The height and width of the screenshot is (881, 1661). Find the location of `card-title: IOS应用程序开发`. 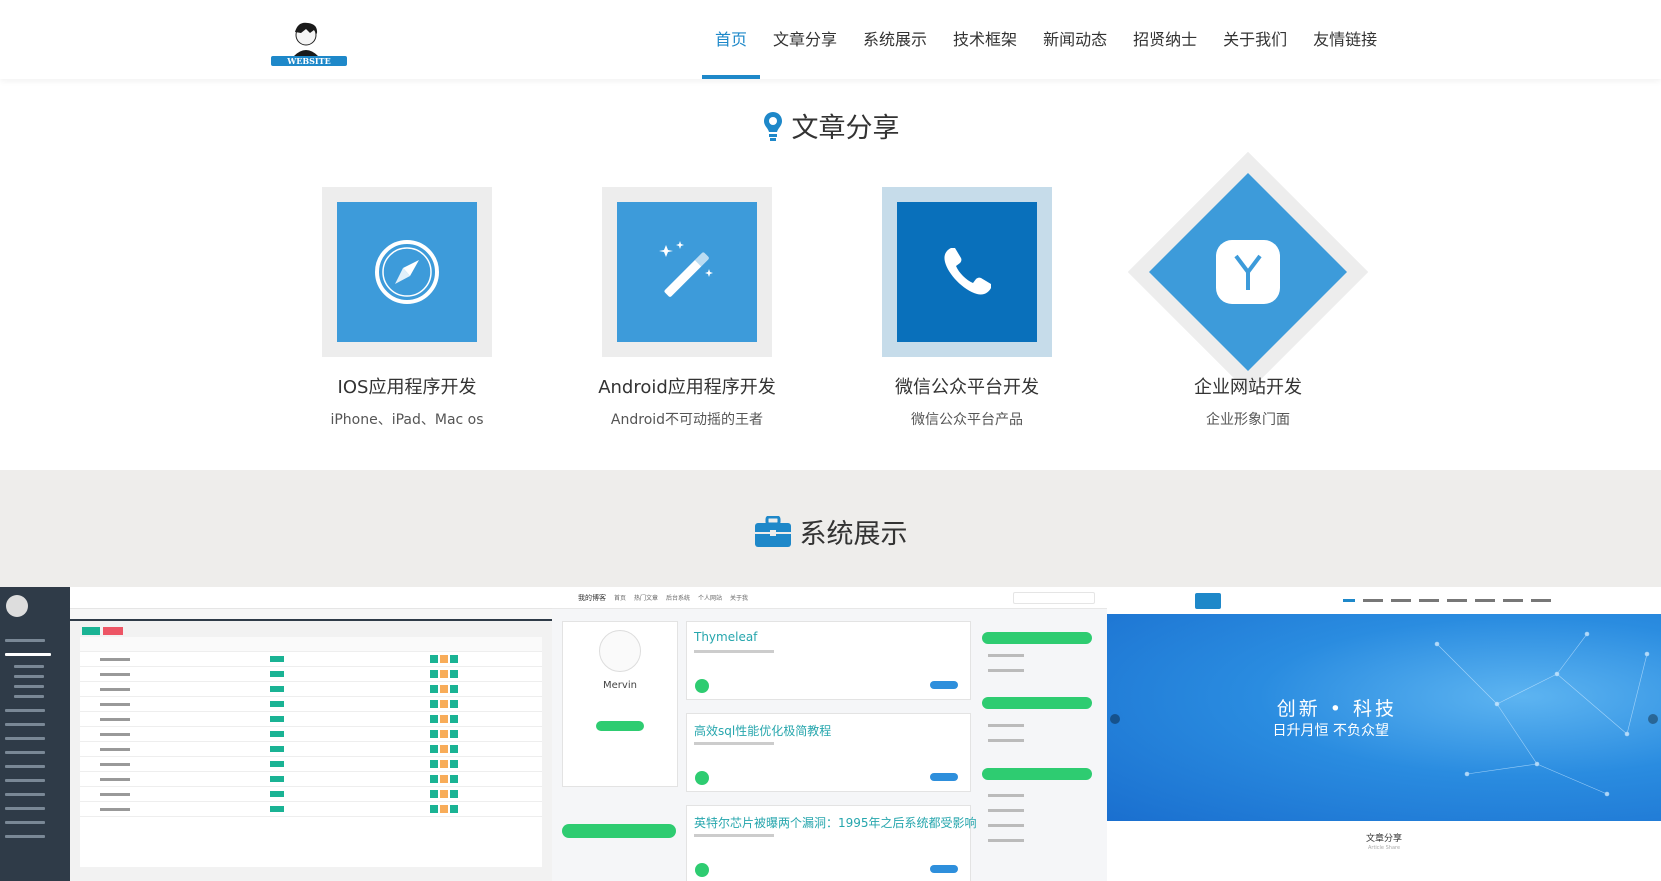

card-title: IOS应用程序开发 is located at coordinates (407, 387).